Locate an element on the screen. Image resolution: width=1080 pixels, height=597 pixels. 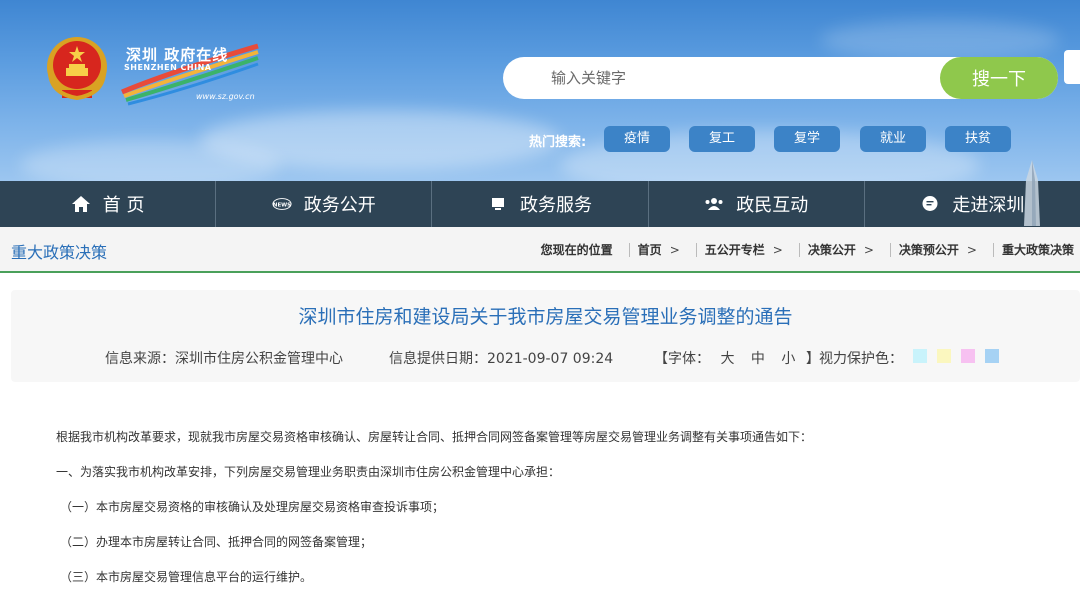
hot-tag-resume-work: 复工 is located at coordinates (722, 139).